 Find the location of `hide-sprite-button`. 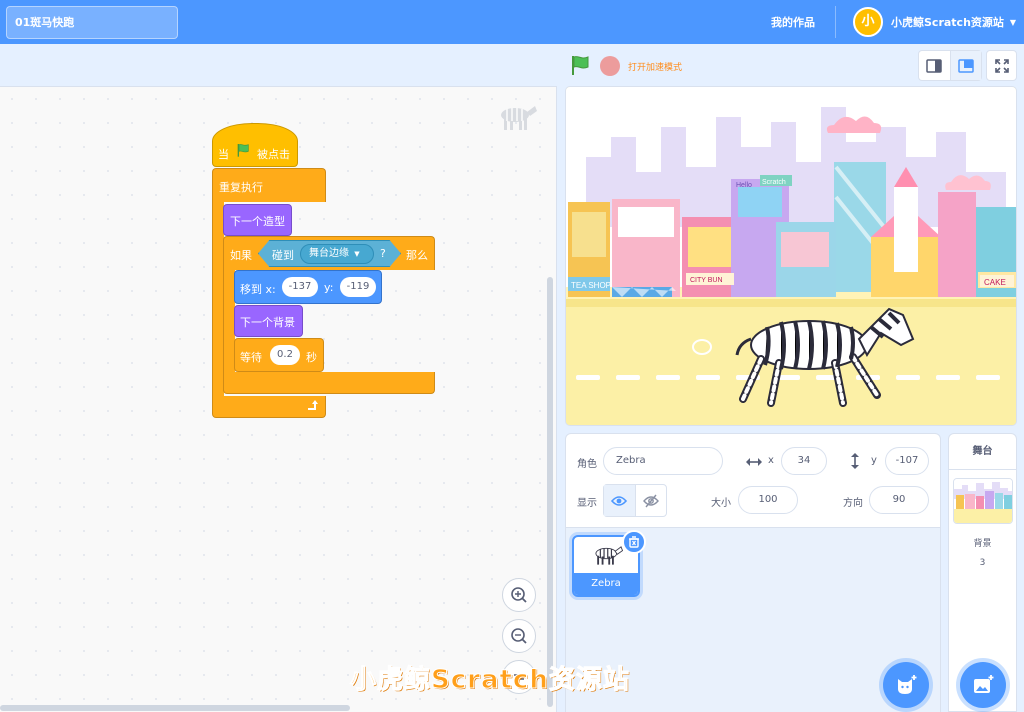

hide-sprite-button is located at coordinates (651, 500).